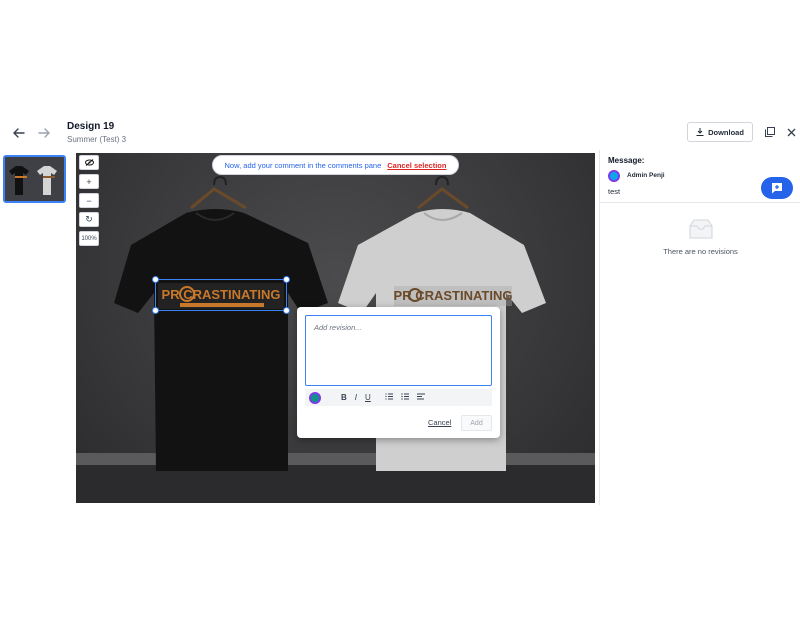 The image size is (800, 630). I want to click on back-button, so click(19, 133).